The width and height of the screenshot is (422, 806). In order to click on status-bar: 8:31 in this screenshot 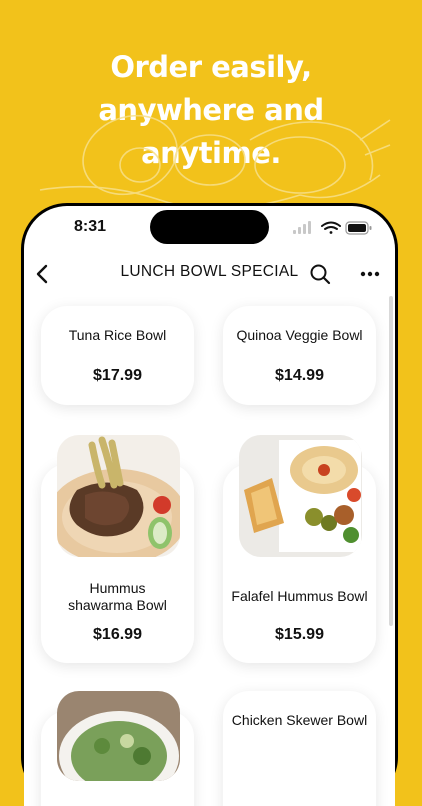, I will do `click(209, 230)`.